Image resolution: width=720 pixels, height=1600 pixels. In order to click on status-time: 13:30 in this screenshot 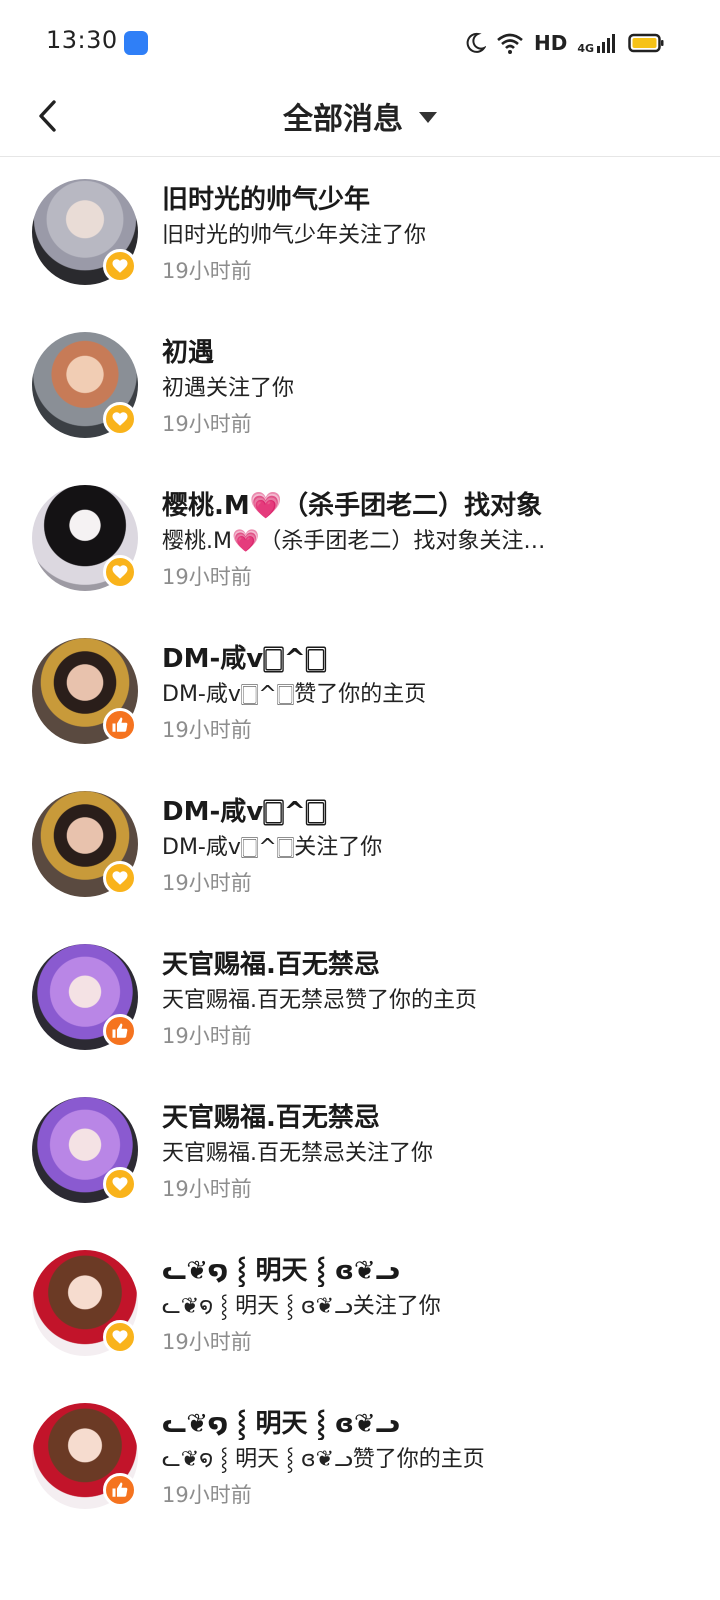, I will do `click(82, 40)`.